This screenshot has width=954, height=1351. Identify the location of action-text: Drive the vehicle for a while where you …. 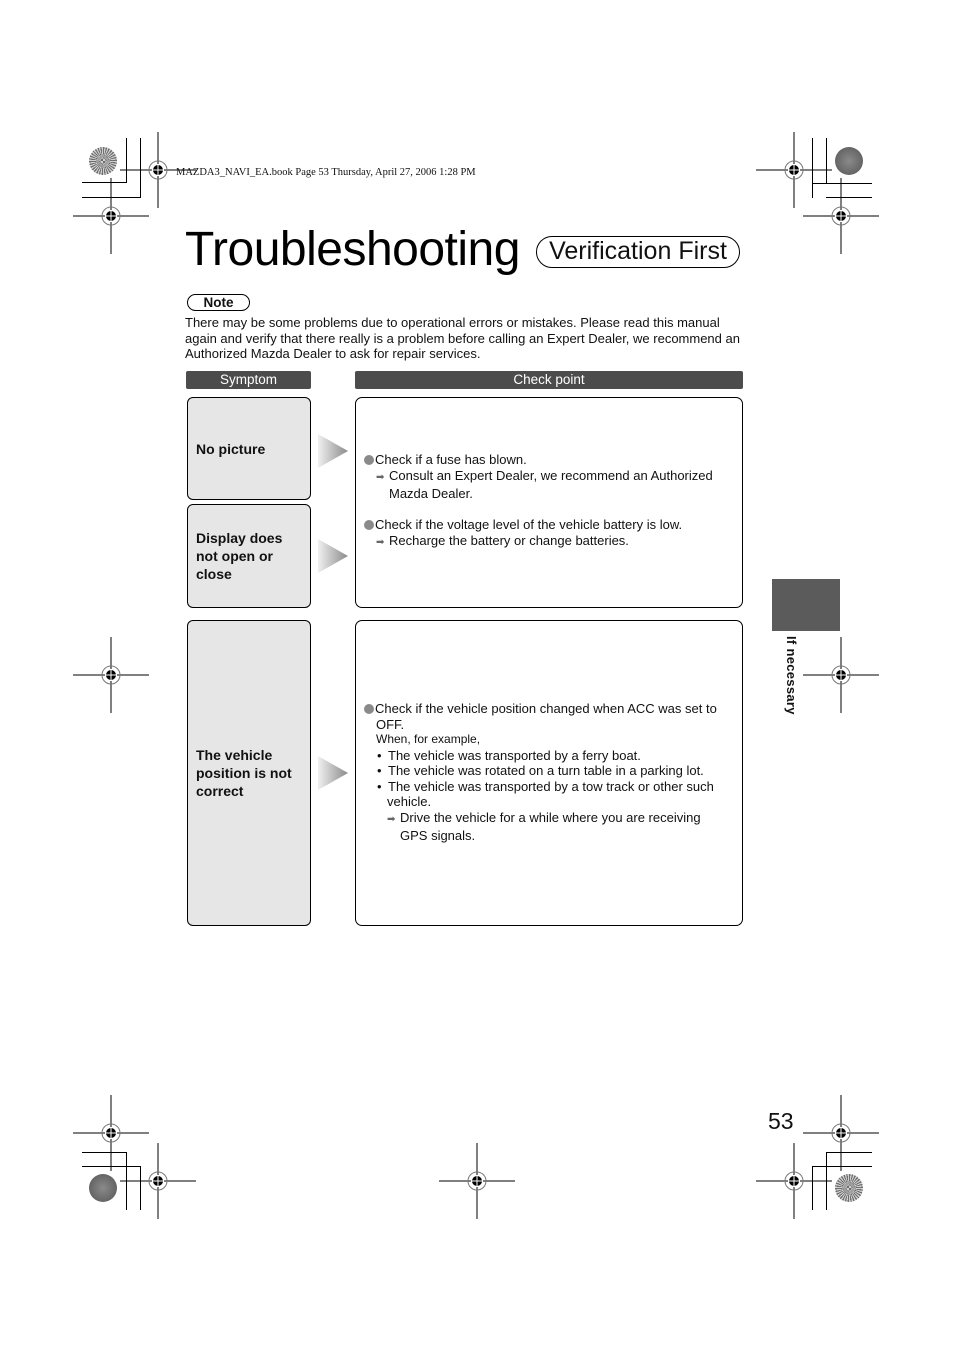
(550, 817).